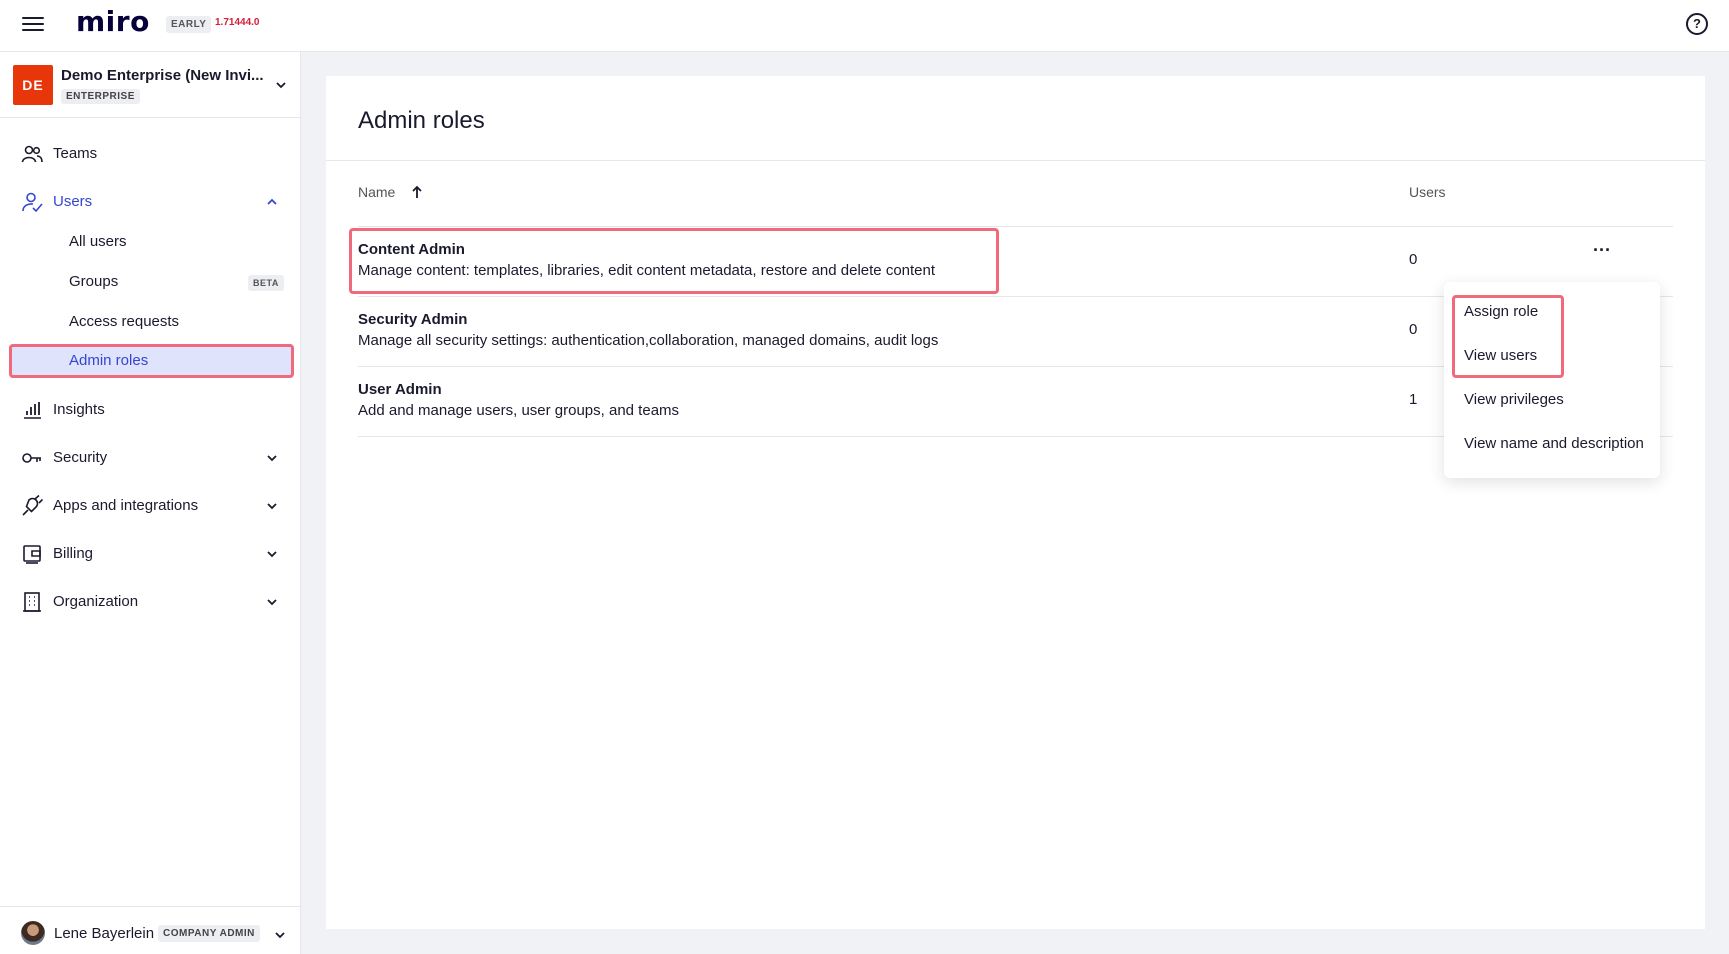 The image size is (1729, 954). What do you see at coordinates (96, 601) in the screenshot?
I see `sidebar-item-label: Organization` at bounding box center [96, 601].